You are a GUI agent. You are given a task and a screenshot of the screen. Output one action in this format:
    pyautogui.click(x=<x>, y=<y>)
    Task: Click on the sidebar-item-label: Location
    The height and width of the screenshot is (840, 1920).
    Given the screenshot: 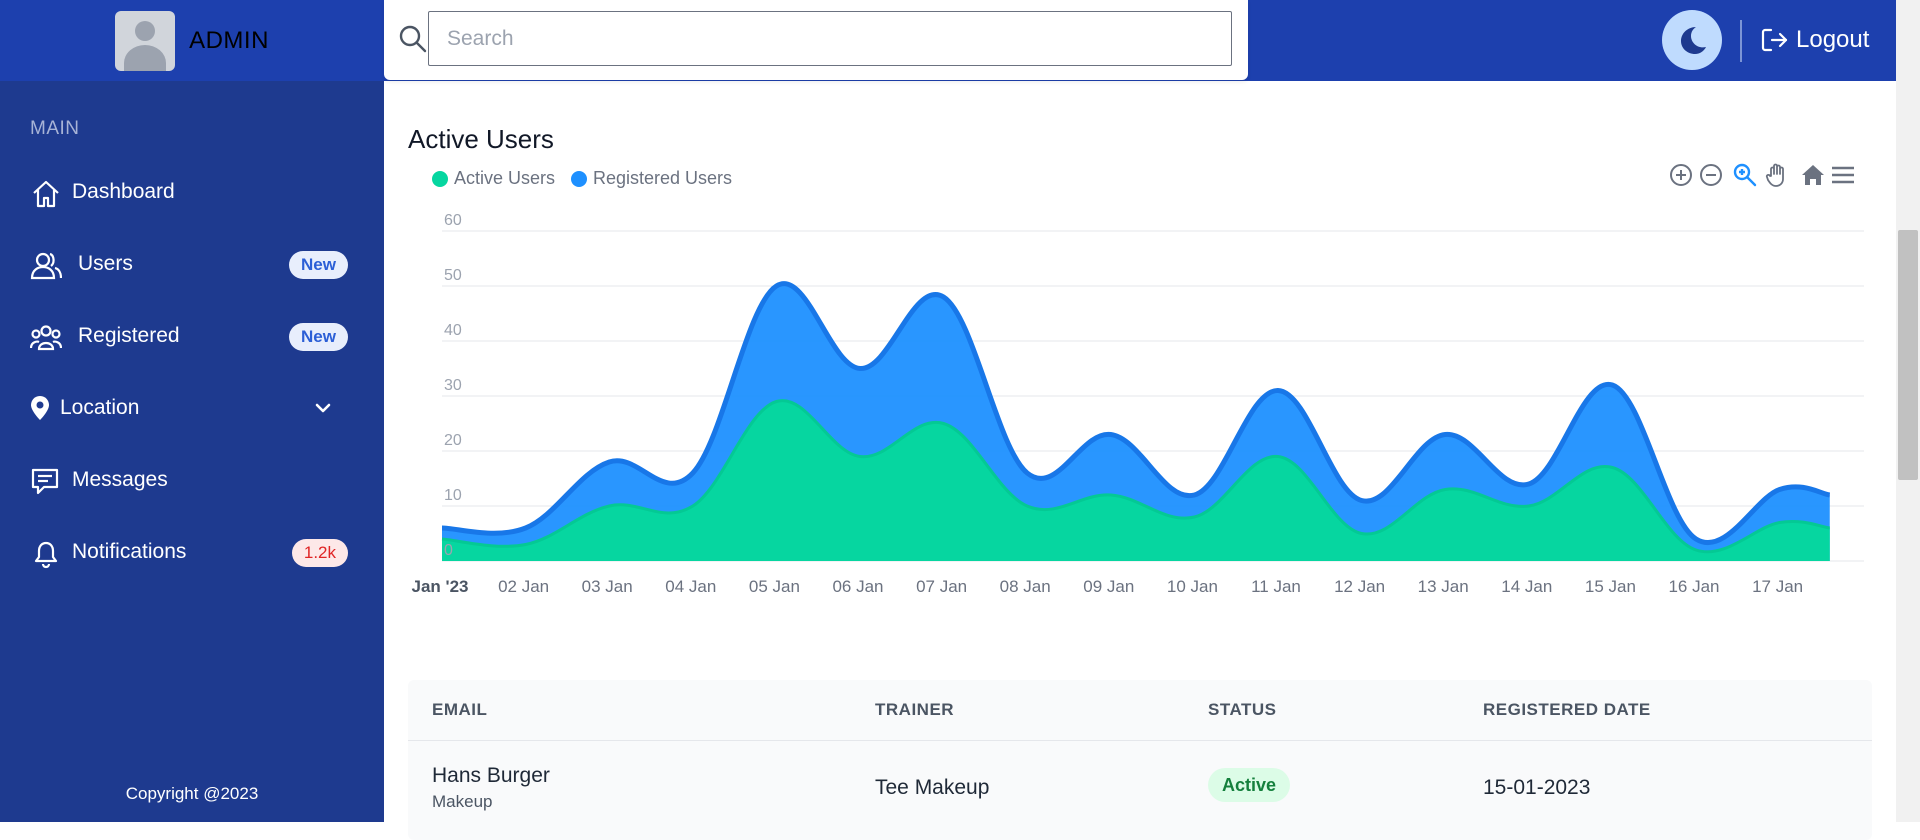 What is the action you would take?
    pyautogui.click(x=100, y=407)
    